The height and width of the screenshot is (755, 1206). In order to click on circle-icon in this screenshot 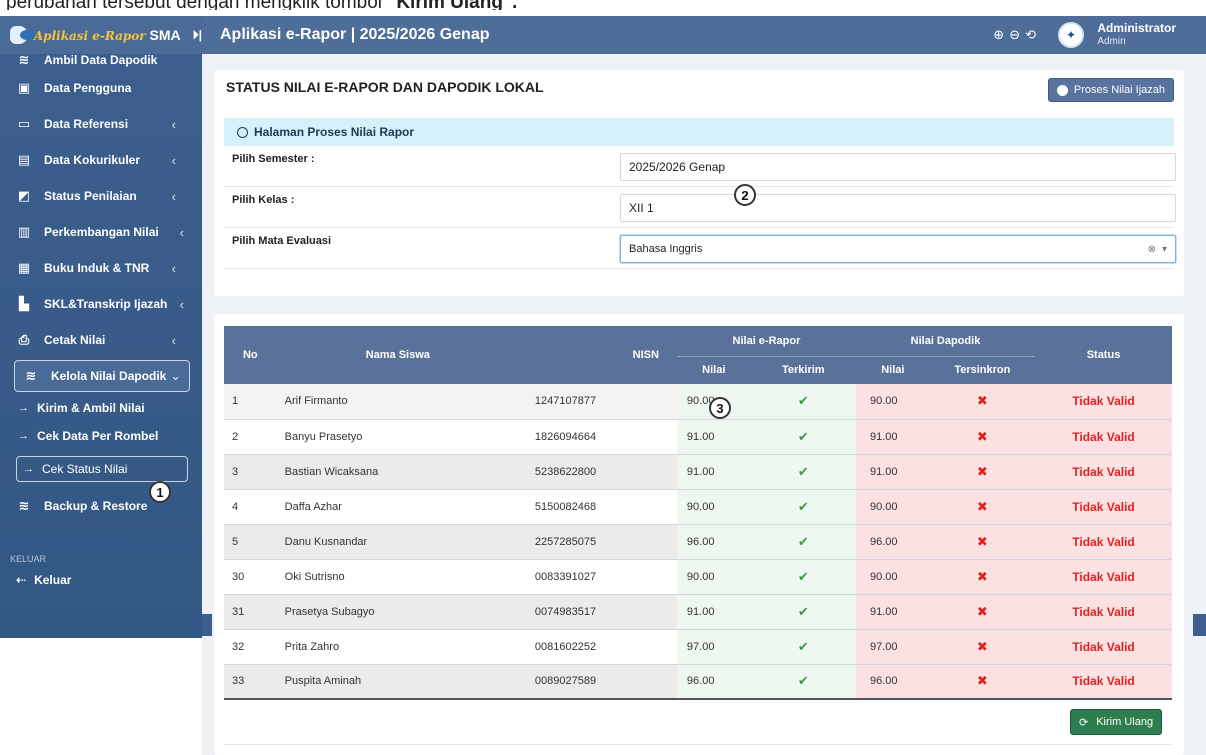, I will do `click(1062, 90)`.